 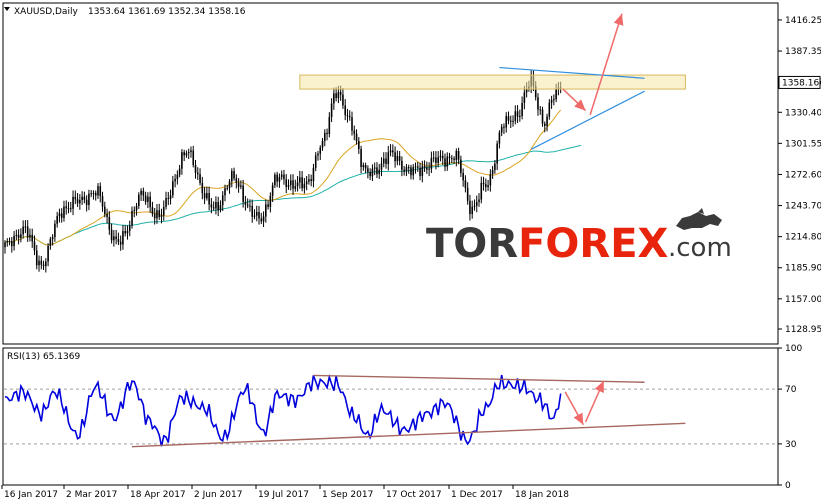 I want to click on rsi-tick-label: 0, so click(x=788, y=486).